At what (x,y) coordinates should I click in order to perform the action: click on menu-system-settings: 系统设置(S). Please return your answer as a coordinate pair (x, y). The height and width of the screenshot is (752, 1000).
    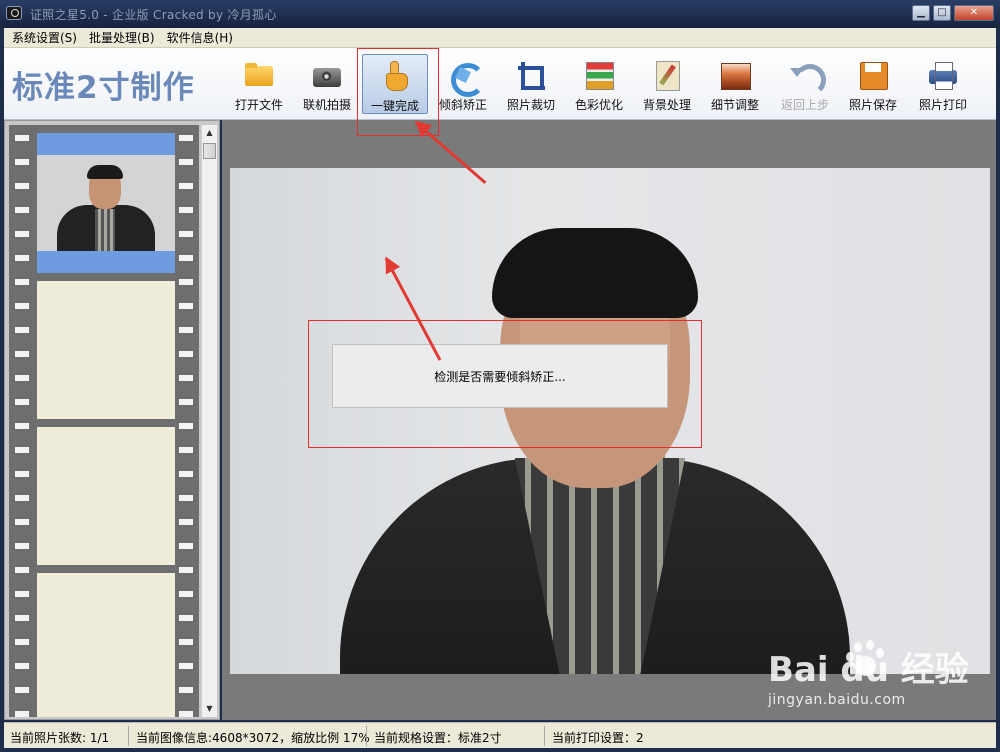
    Looking at the image, I should click on (44, 37).